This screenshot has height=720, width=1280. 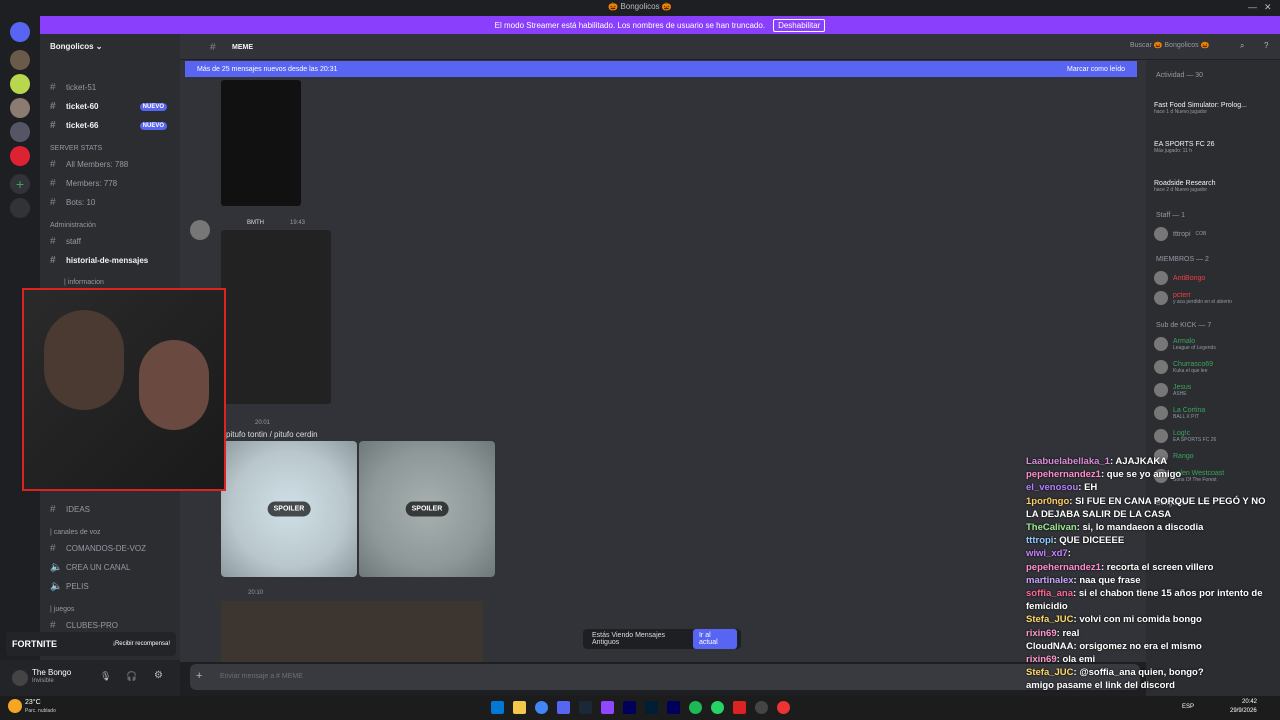 What do you see at coordinates (1050, 580) in the screenshot?
I see `chat-username: martinalex` at bounding box center [1050, 580].